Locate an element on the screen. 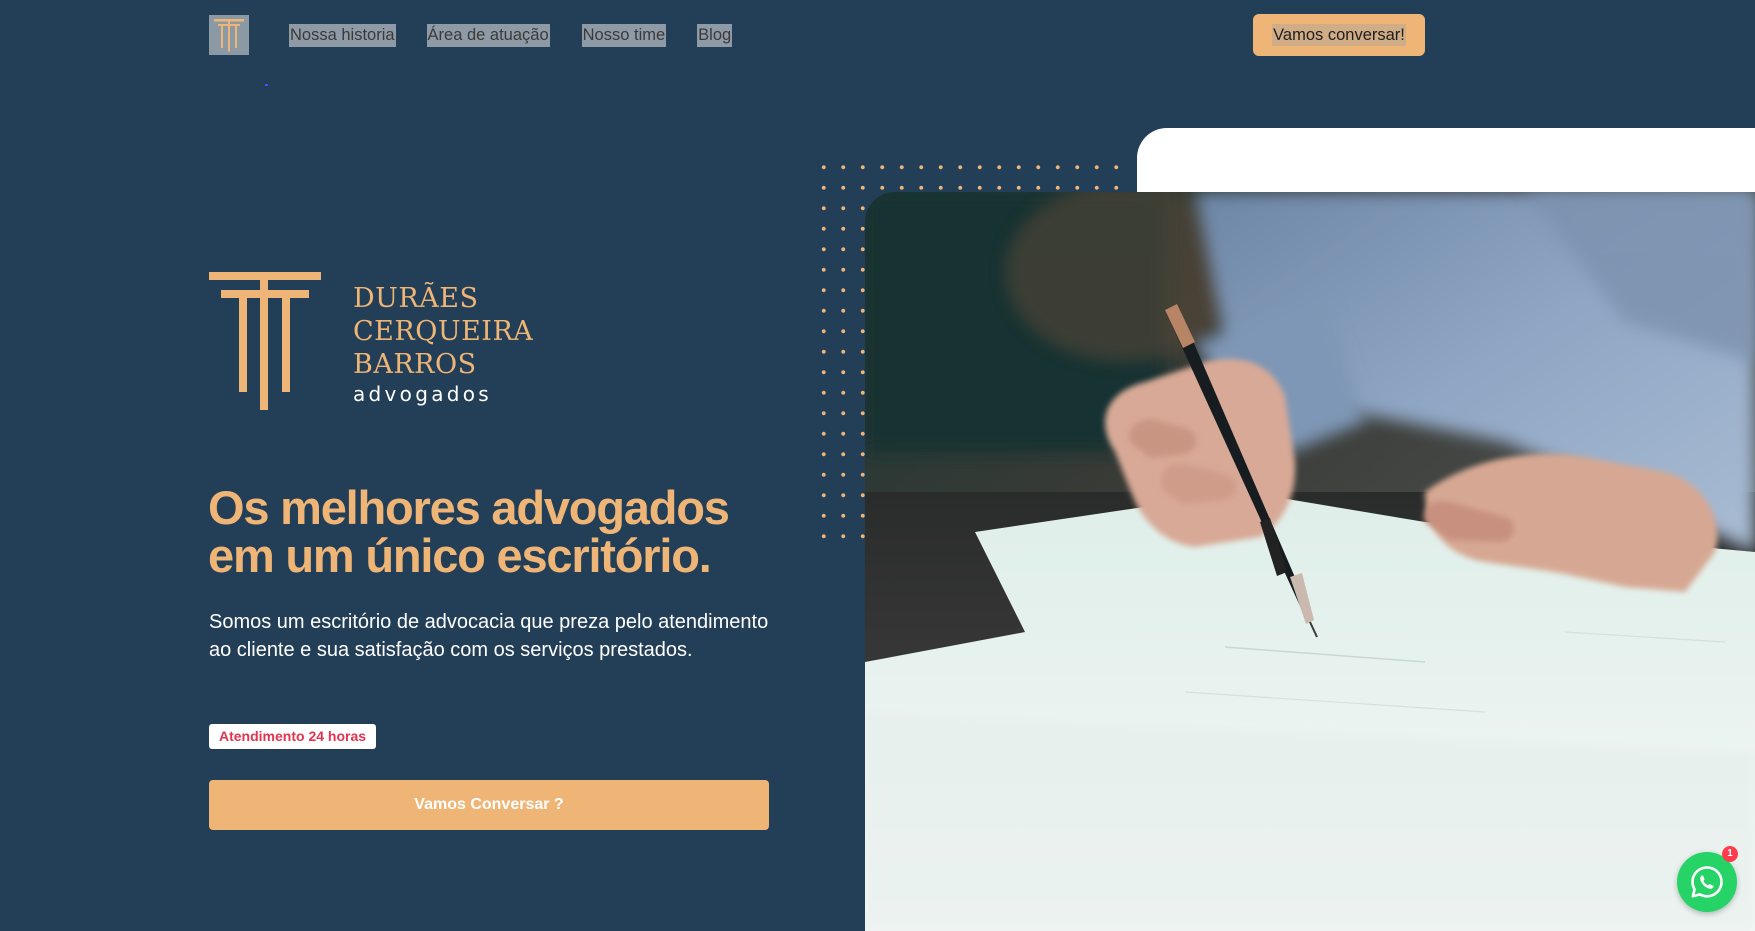 Image resolution: width=1755 pixels, height=931 pixels. brand-logo: DURÃES CERQUEIRA BARROS advogados is located at coordinates (374, 342).